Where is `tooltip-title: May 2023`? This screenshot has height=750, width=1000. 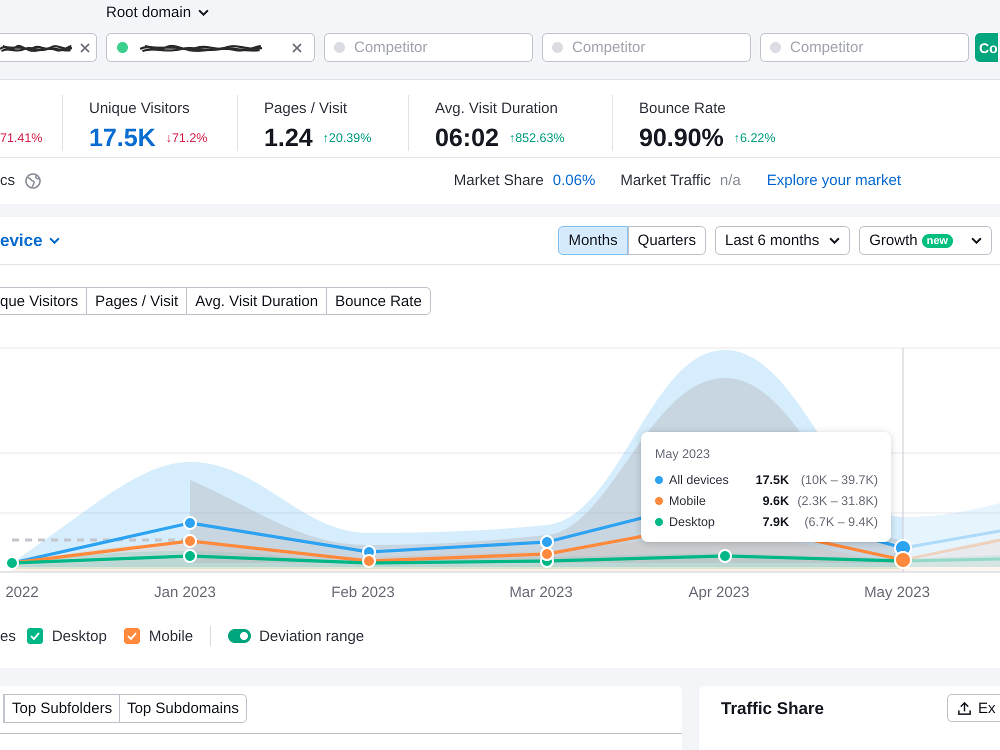 tooltip-title: May 2023 is located at coordinates (683, 454).